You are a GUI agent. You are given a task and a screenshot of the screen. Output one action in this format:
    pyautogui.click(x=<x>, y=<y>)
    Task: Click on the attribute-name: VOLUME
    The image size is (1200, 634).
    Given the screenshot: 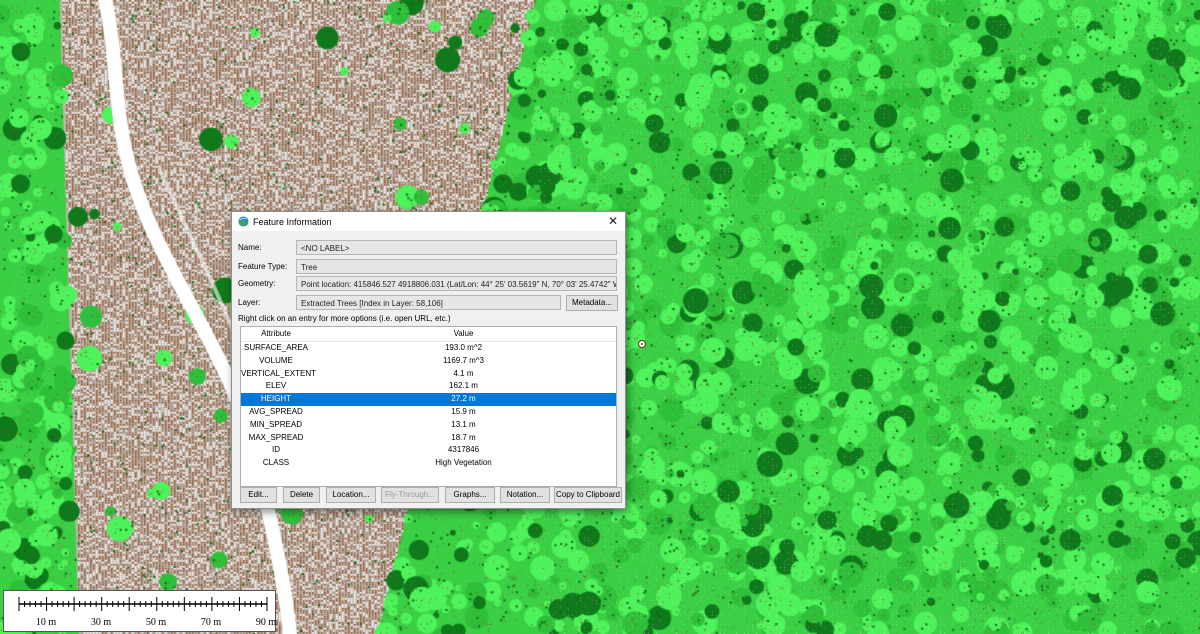 What is the action you would take?
    pyautogui.click(x=276, y=360)
    